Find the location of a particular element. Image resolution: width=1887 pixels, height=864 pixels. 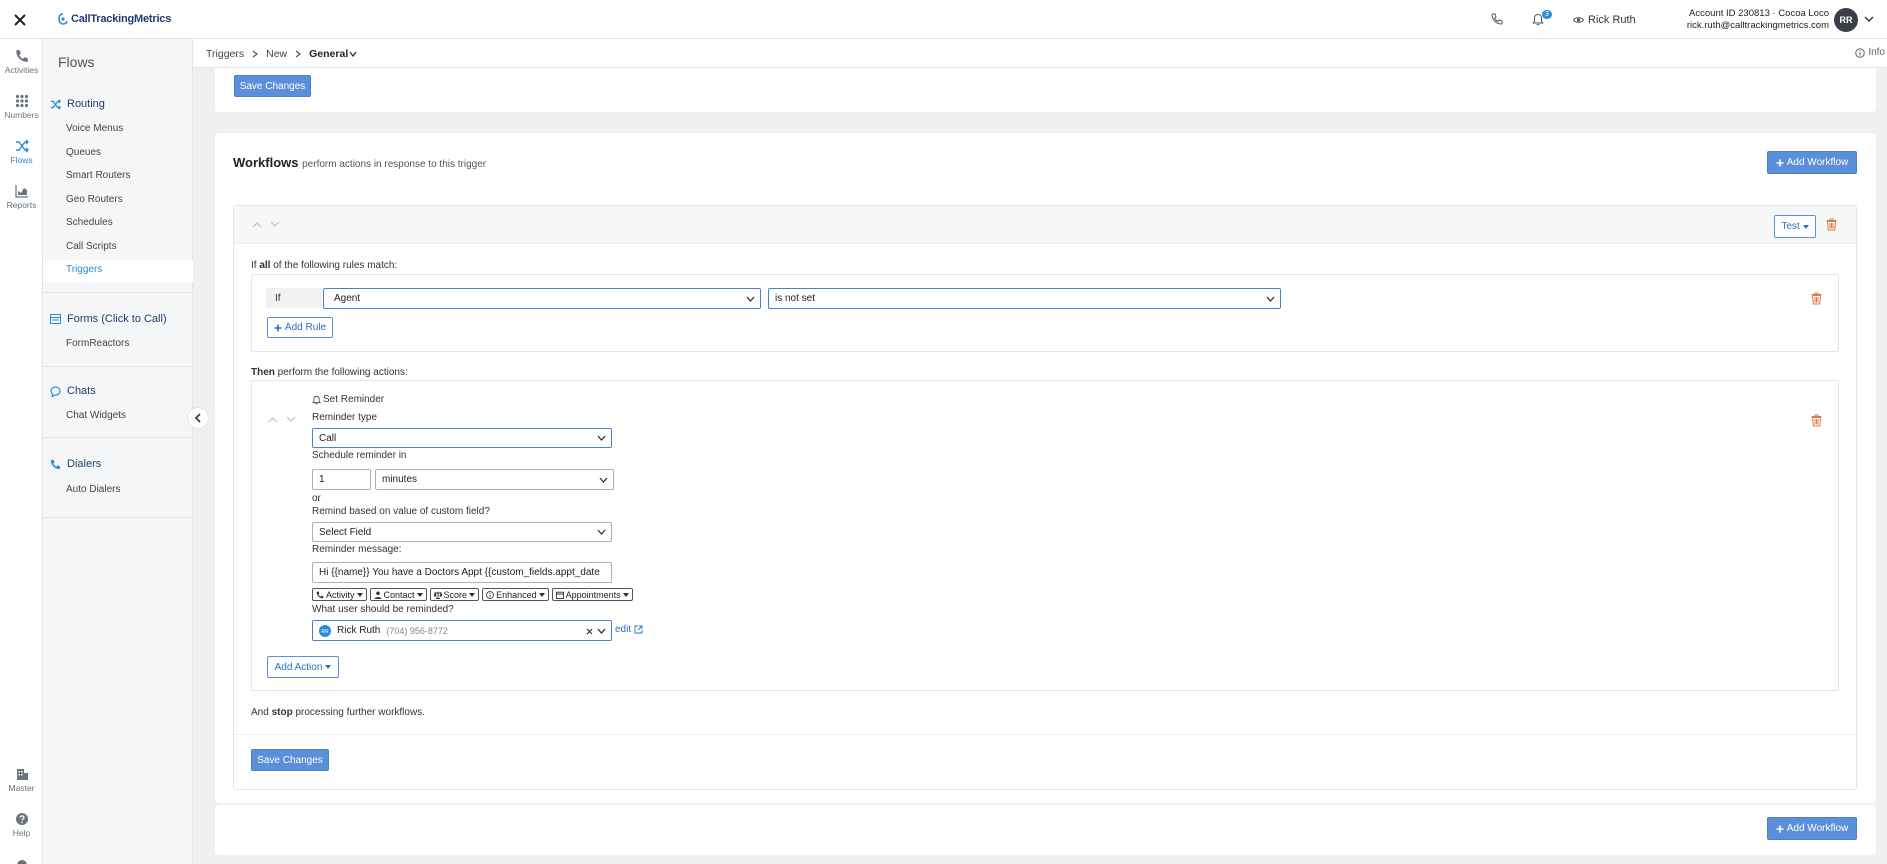

account-id: Account ID 230813 · Cocoa Loco is located at coordinates (1759, 13).